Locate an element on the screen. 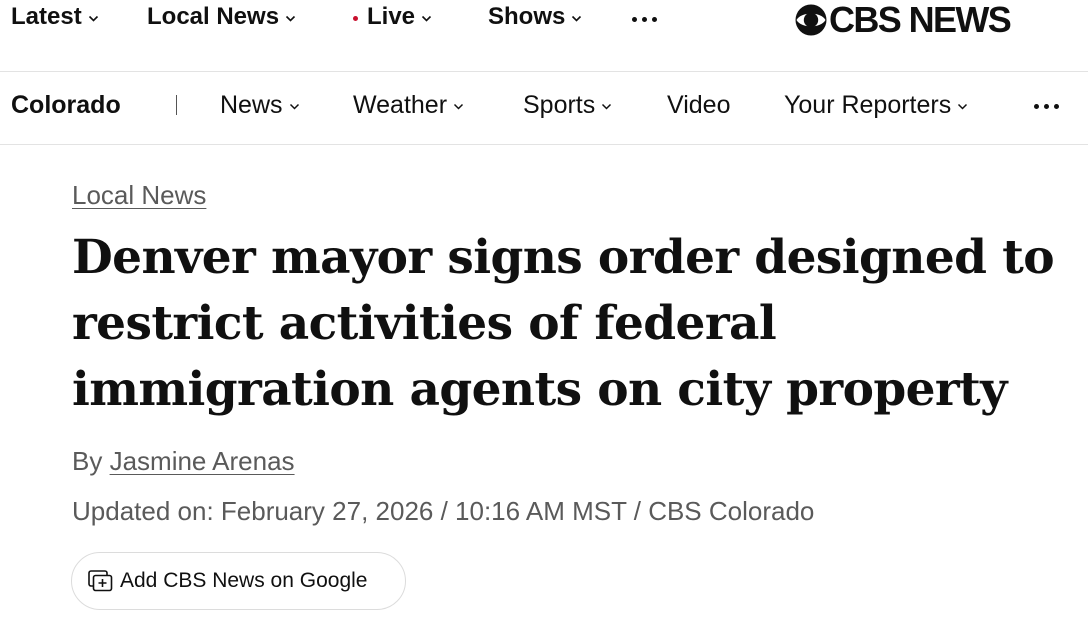 This screenshot has height=643, width=1088. logo-wordmark: CBS NEWS is located at coordinates (920, 20).